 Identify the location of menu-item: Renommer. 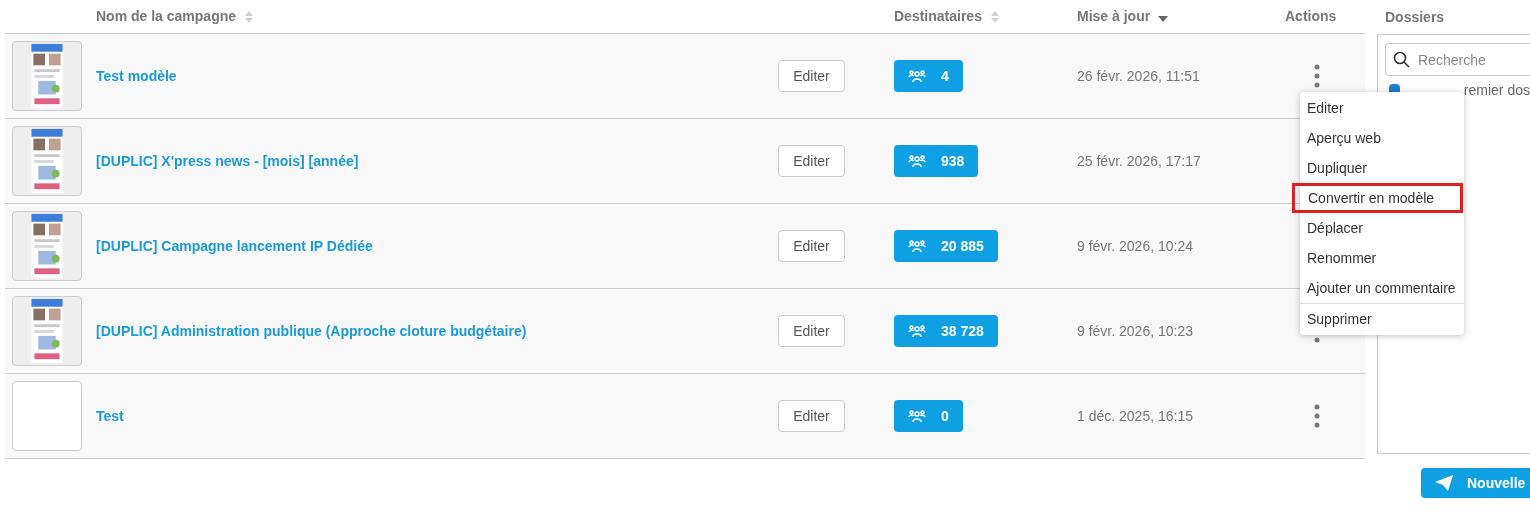
(1382, 258).